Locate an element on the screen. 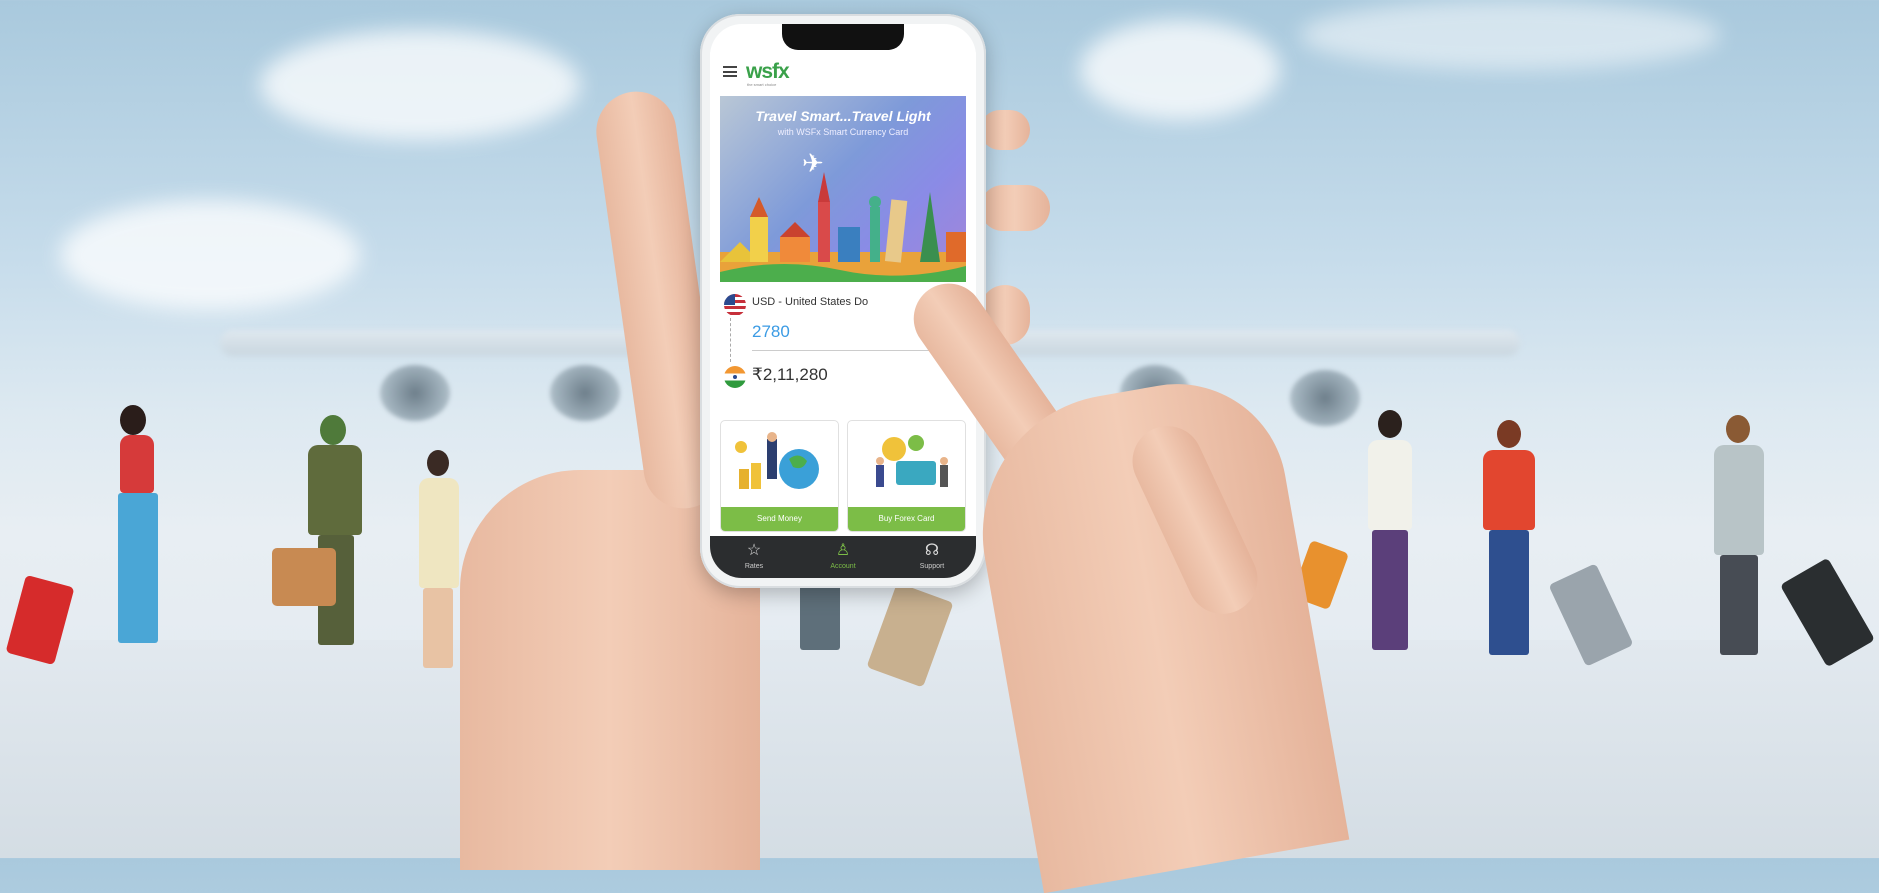  to-amount-value: ₹2,11,280 is located at coordinates (790, 374).